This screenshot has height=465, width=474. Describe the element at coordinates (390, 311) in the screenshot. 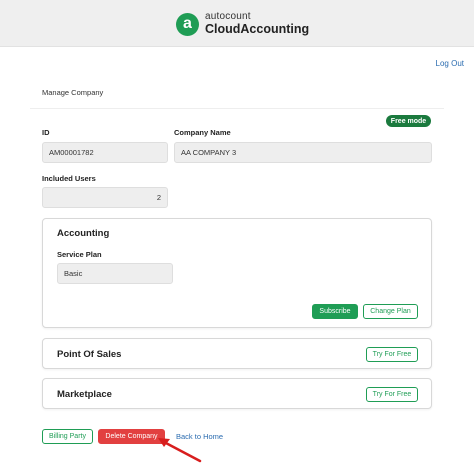

I see `change-plan-button: Change Plan` at that location.